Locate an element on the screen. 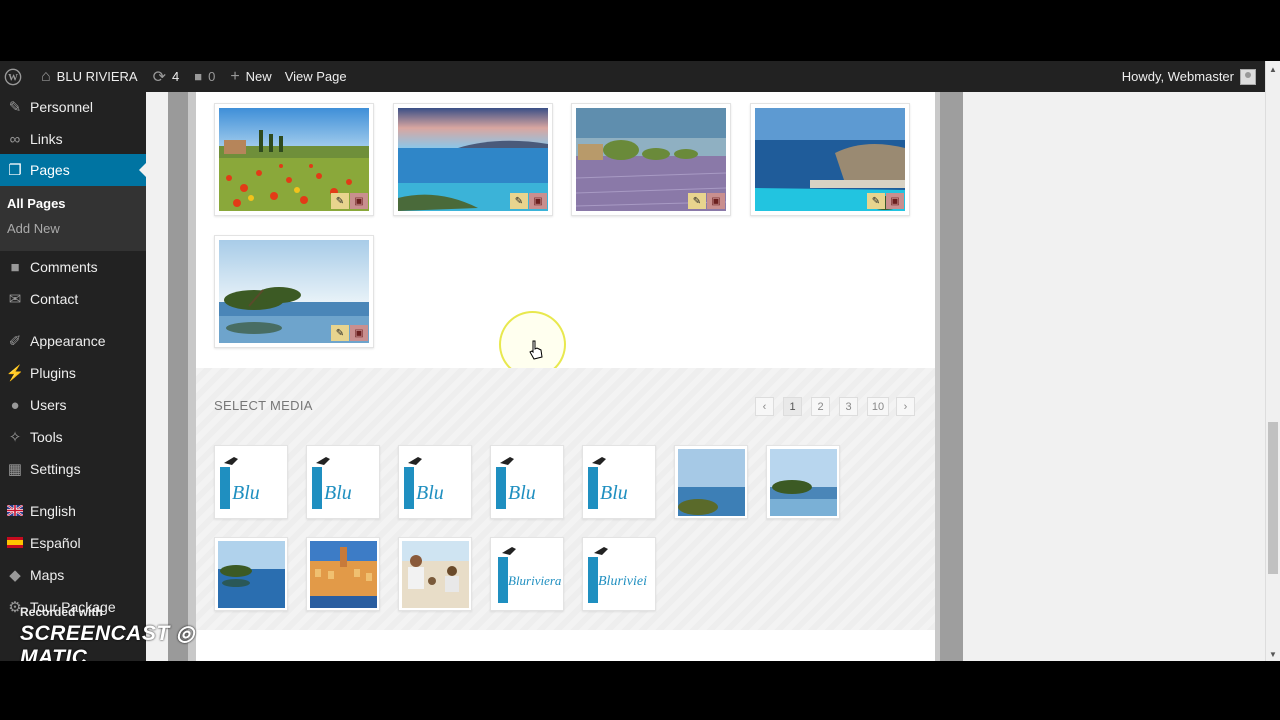 The width and height of the screenshot is (1280, 720). sidebar-item-label: Contact is located at coordinates (54, 299).